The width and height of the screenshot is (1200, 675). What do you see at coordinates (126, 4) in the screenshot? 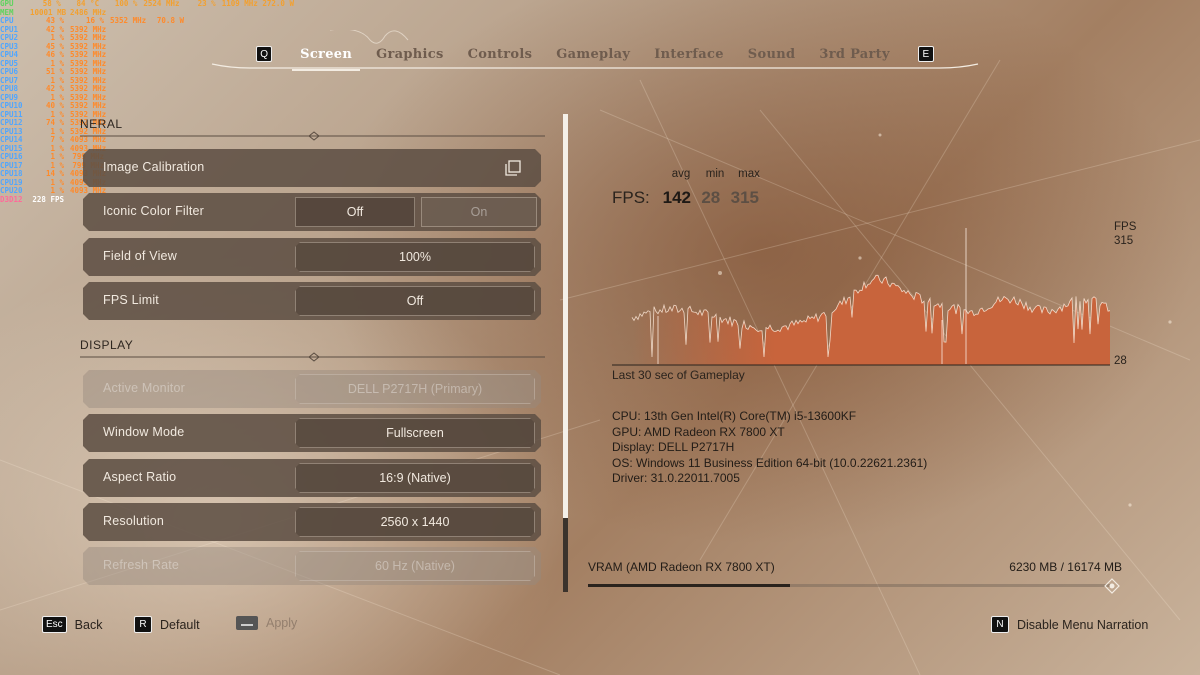
I see `overlay-row-value: 100 %` at bounding box center [126, 4].